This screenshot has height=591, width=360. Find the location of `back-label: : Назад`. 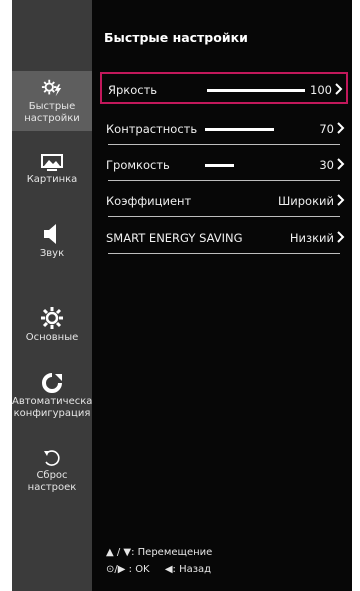

back-label: : Назад is located at coordinates (192, 569).